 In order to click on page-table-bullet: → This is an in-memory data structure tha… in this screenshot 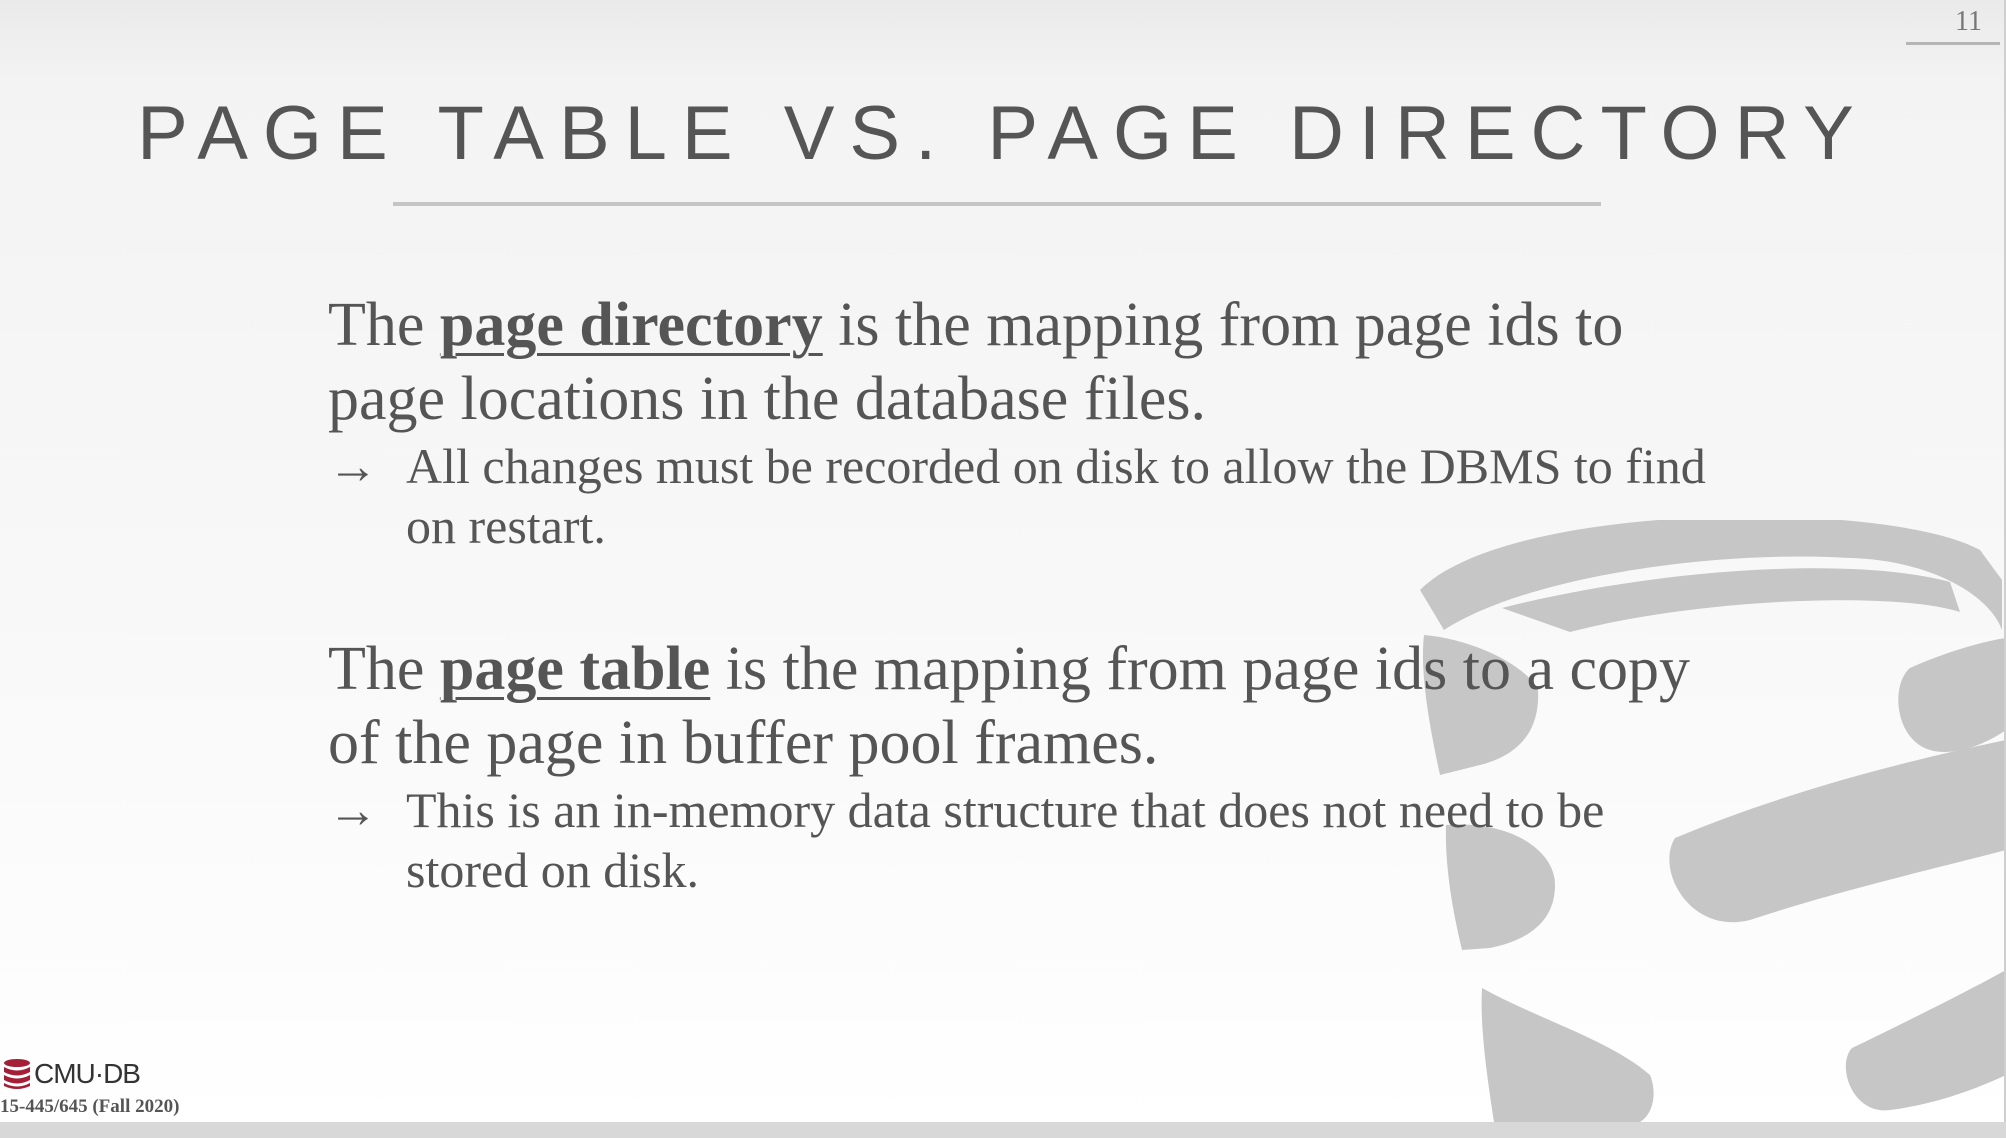, I will do `click(966, 840)`.